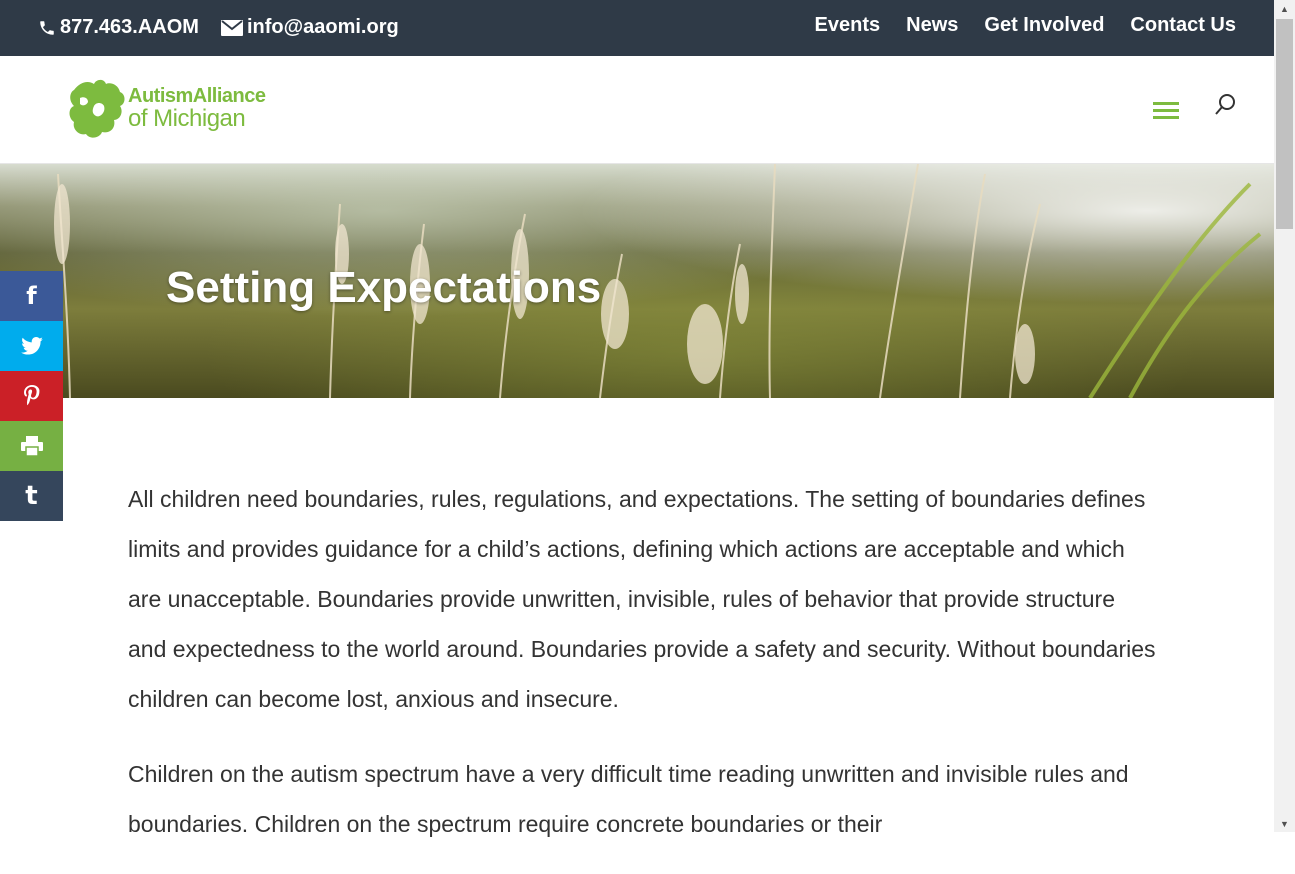 This screenshot has height=874, width=1295. I want to click on scrollbar-thumb, so click(1284, 124).